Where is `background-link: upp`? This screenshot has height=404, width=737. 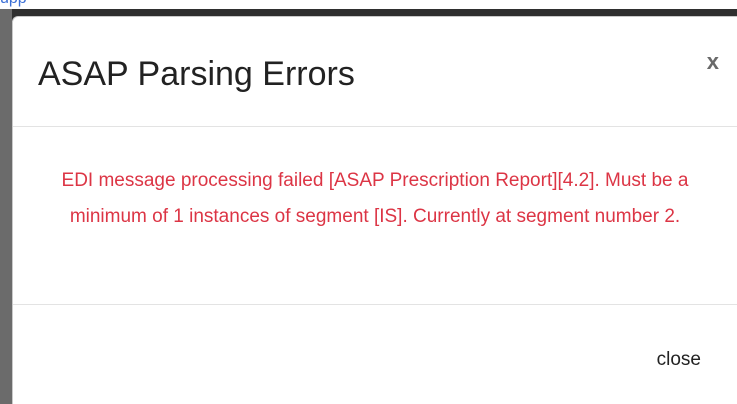
background-link: upp is located at coordinates (13, 4).